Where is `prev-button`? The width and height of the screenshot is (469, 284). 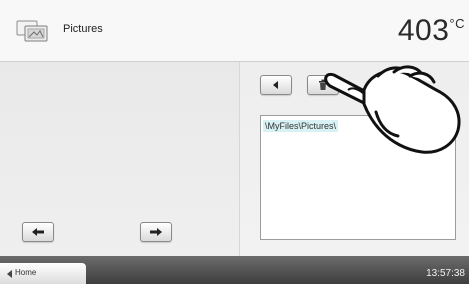 prev-button is located at coordinates (38, 232).